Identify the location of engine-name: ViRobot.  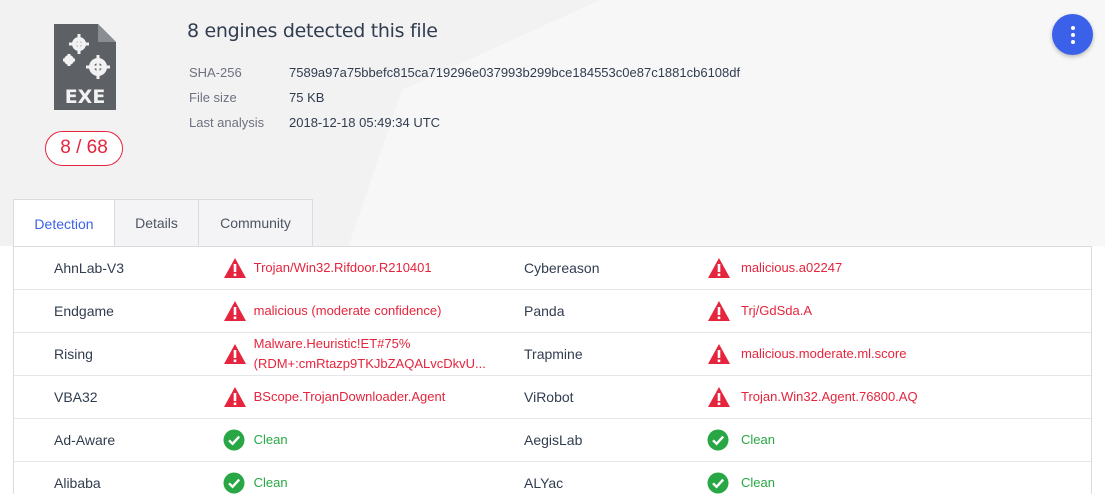
(549, 397).